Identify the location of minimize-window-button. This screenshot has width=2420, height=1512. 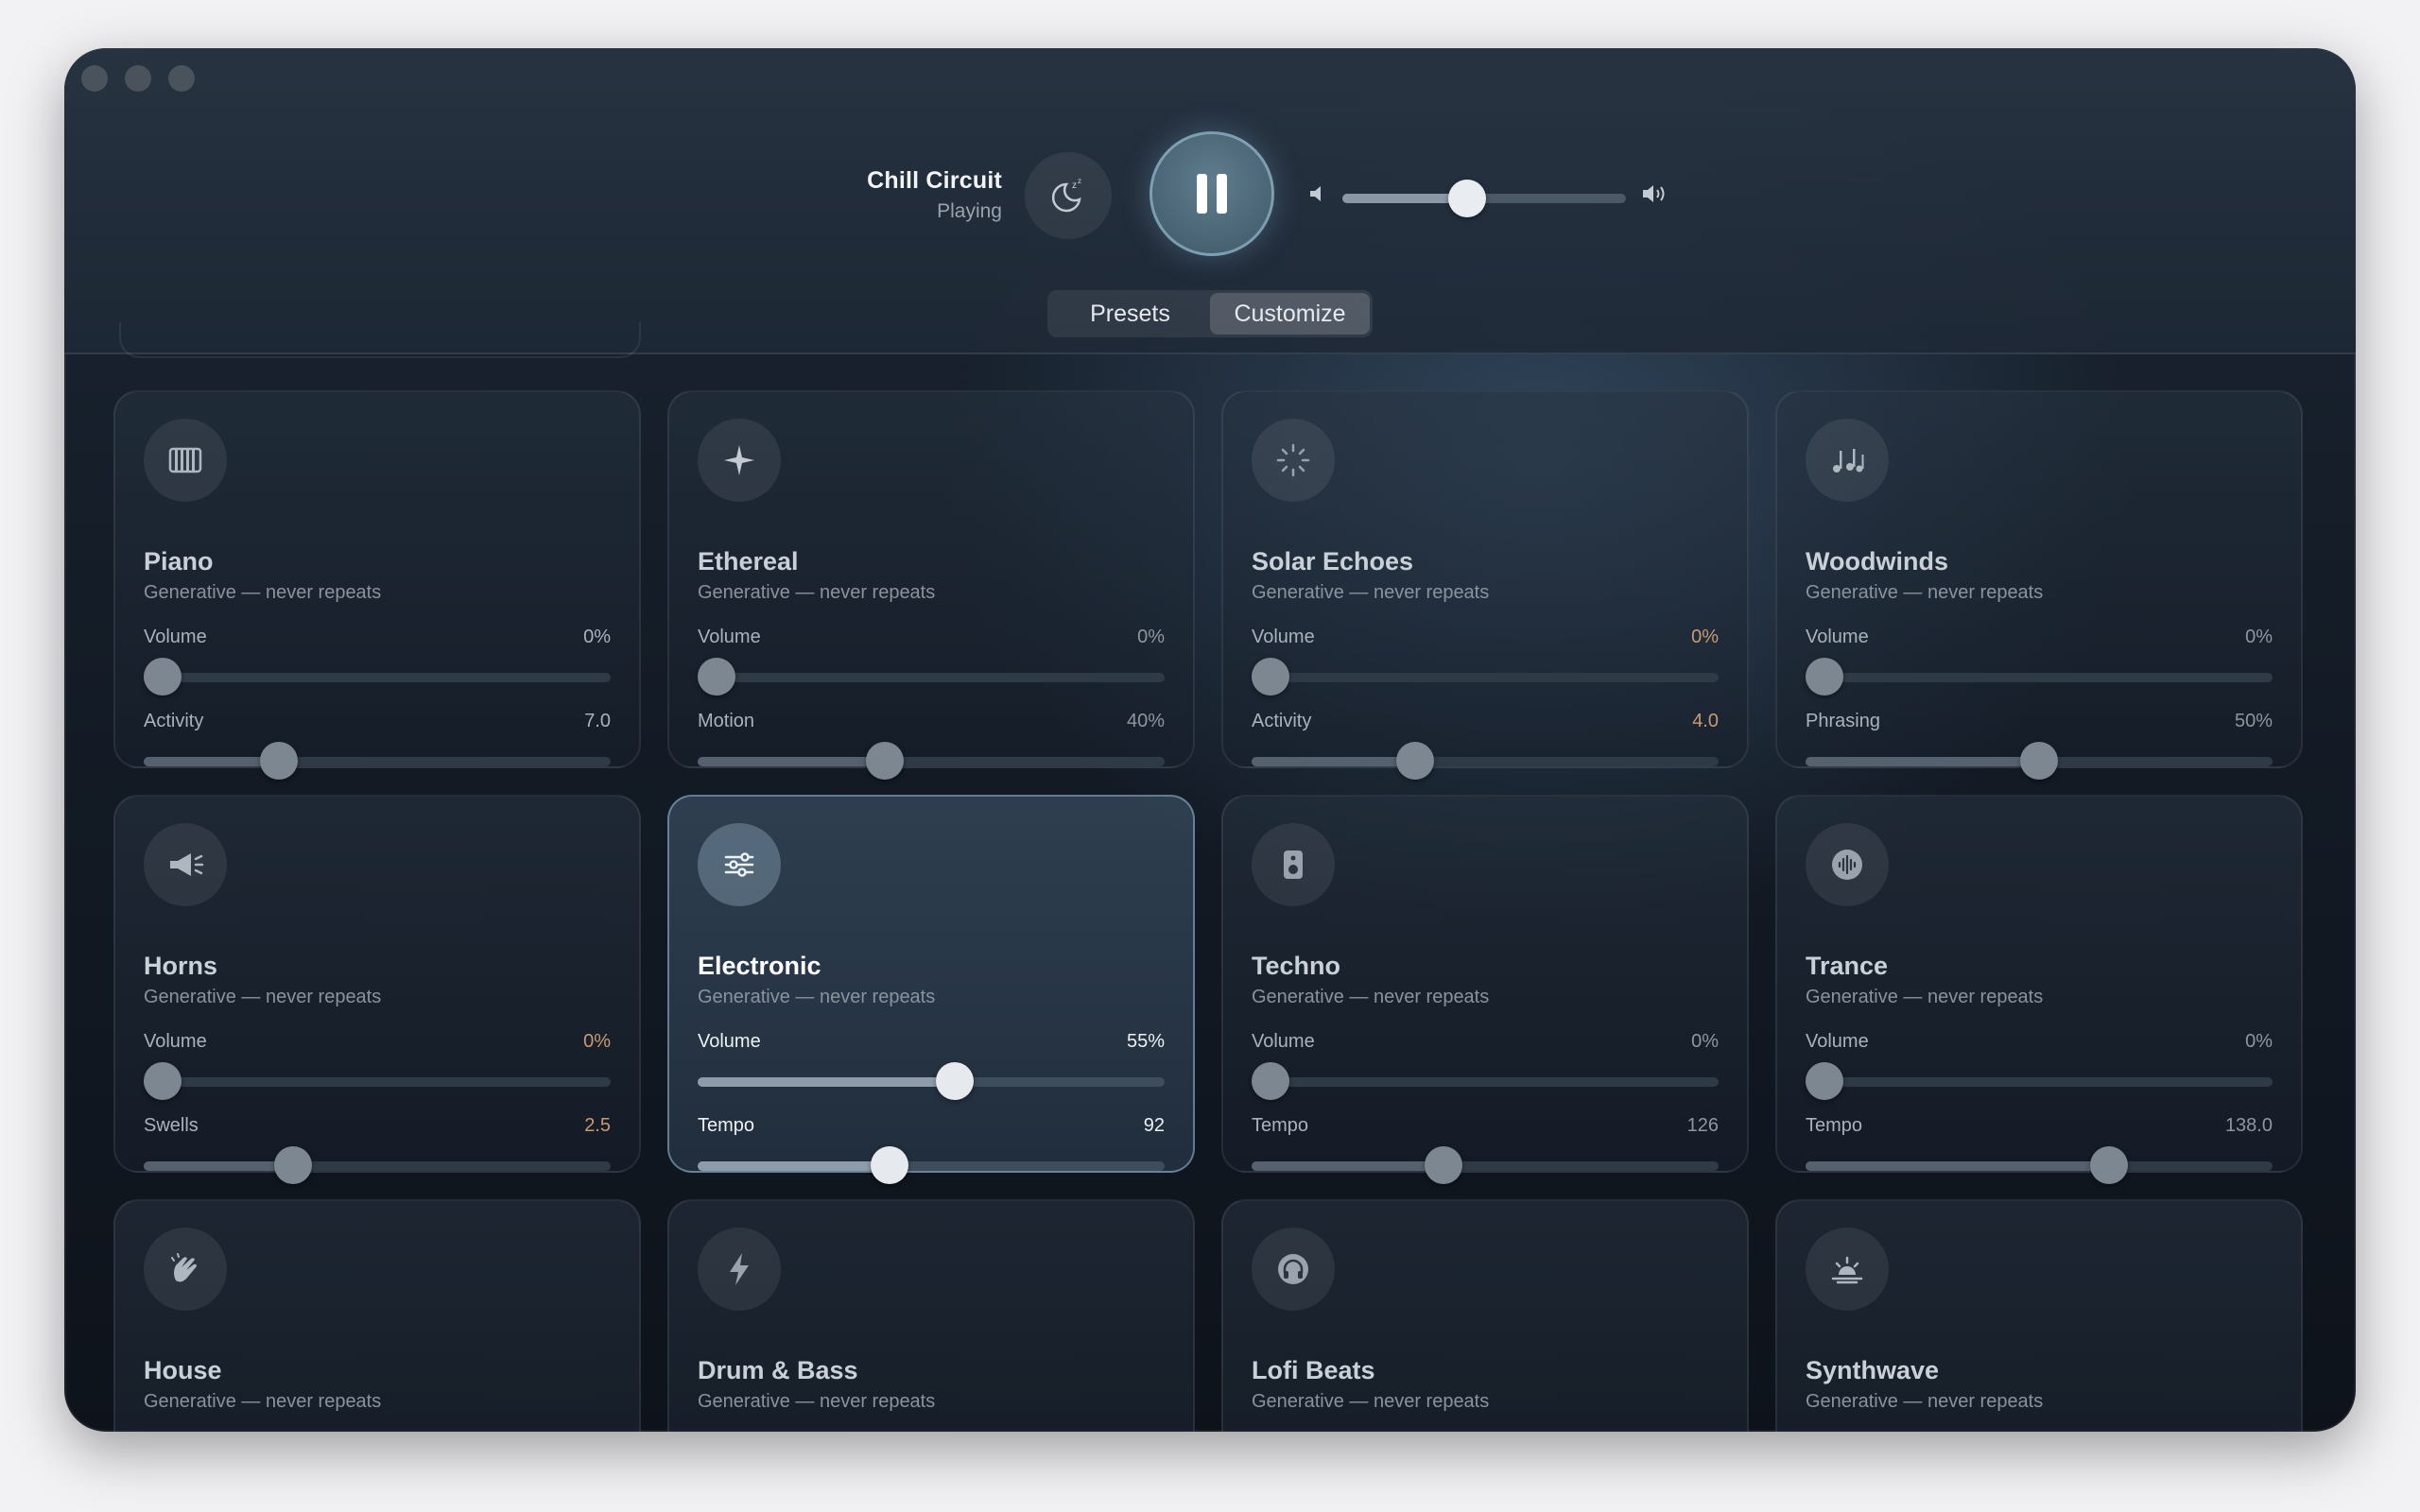
(138, 78).